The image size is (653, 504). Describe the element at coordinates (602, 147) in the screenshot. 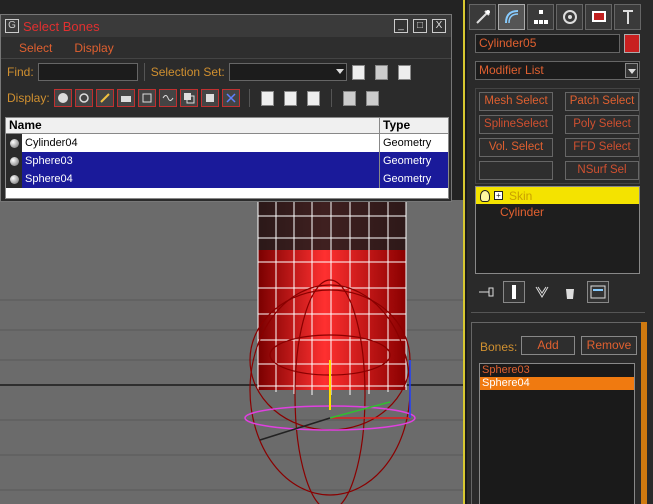

I see `ffd-select-button: FFD Select` at that location.